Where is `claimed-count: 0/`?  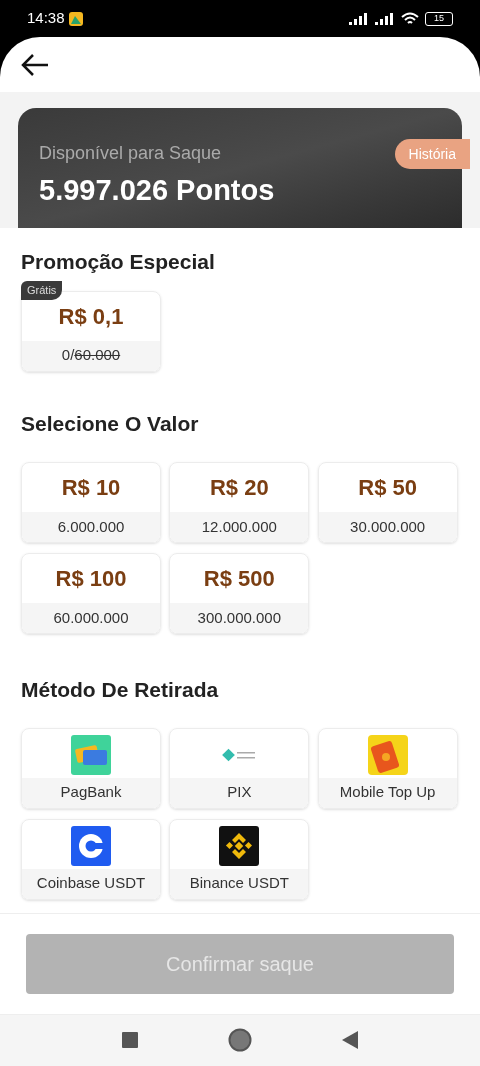
claimed-count: 0/ is located at coordinates (68, 355).